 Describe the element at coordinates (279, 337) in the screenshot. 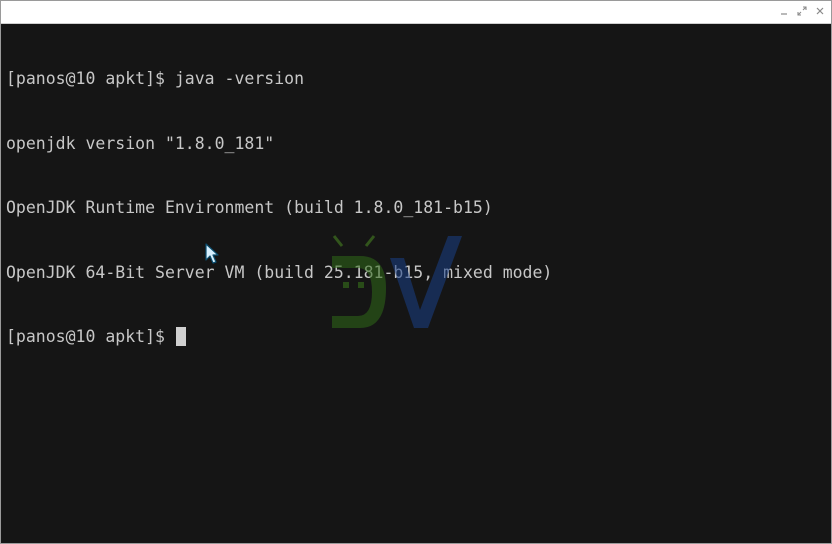

I see `terminal-prompt-line: [panos@10 apkt]$` at that location.